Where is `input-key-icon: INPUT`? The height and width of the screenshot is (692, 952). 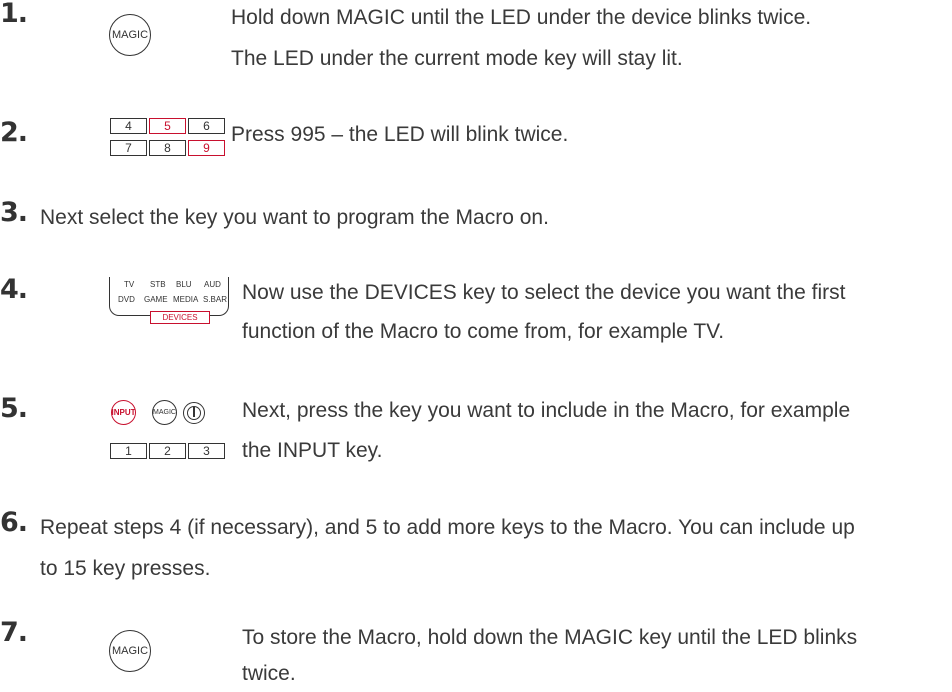
input-key-icon: INPUT is located at coordinates (123, 412).